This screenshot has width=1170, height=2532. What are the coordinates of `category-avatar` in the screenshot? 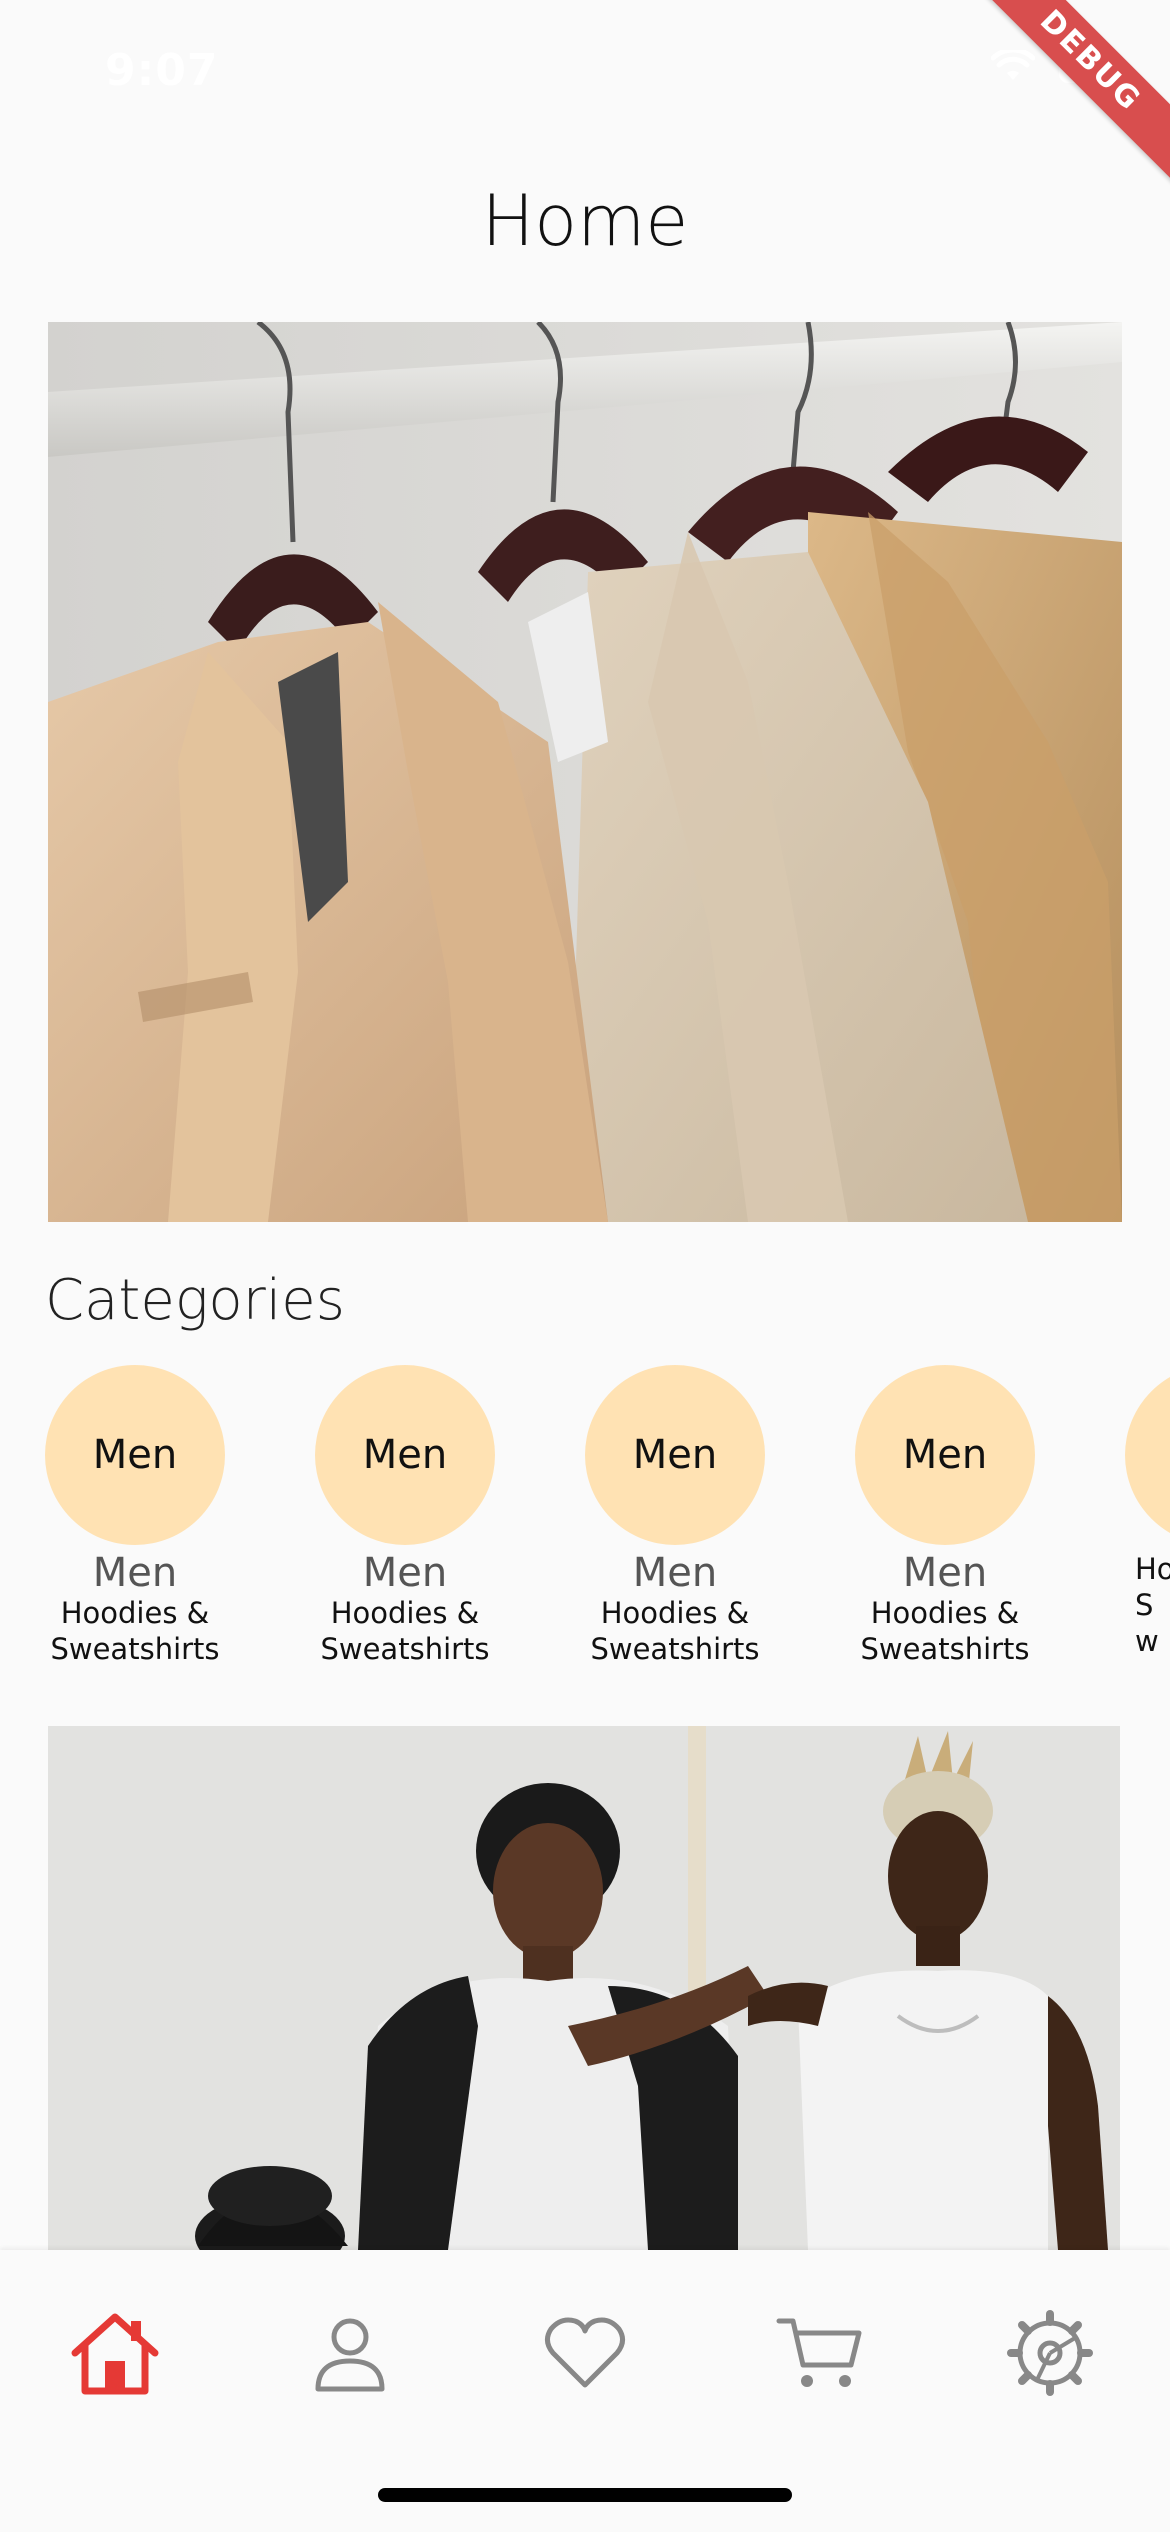 It's located at (1147, 1455).